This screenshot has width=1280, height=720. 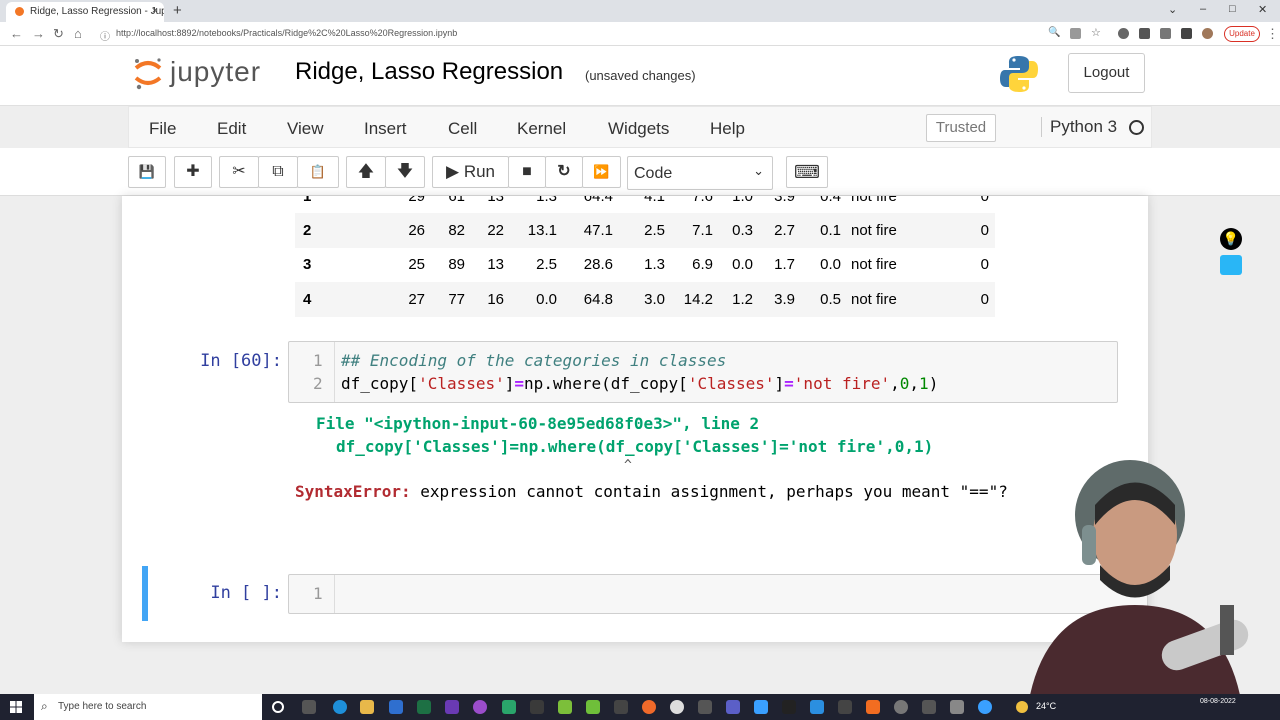 What do you see at coordinates (1054, 32) in the screenshot?
I see `zoom-icon: 🔍` at bounding box center [1054, 32].